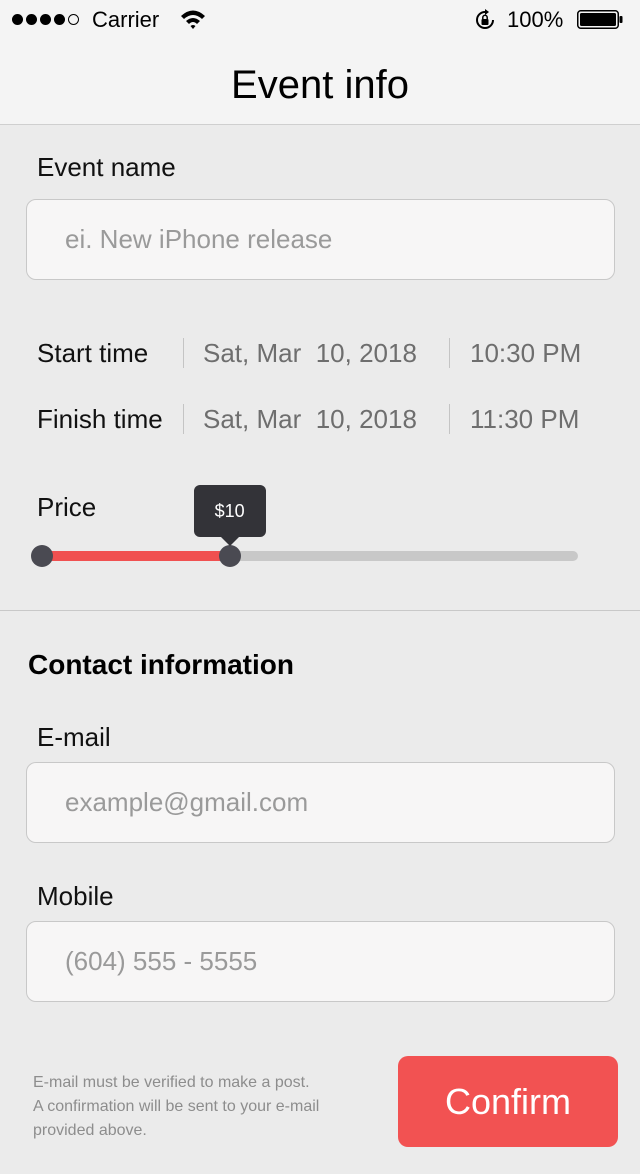 The width and height of the screenshot is (640, 1174). Describe the element at coordinates (171, 1082) in the screenshot. I see `note-line: E-mail must be verified to make a post.` at that location.